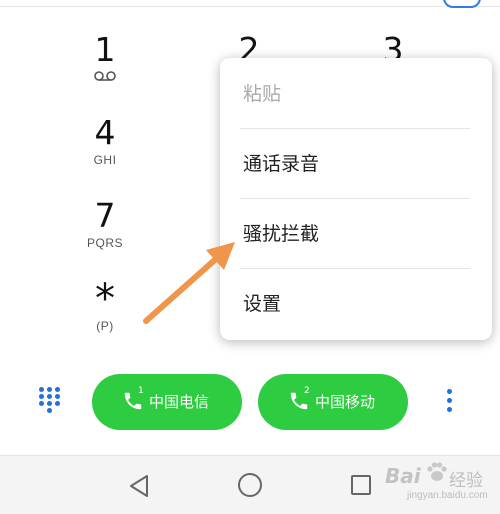 The width and height of the screenshot is (500, 514). Describe the element at coordinates (50, 400) in the screenshot. I see `dialpad-icon` at that location.